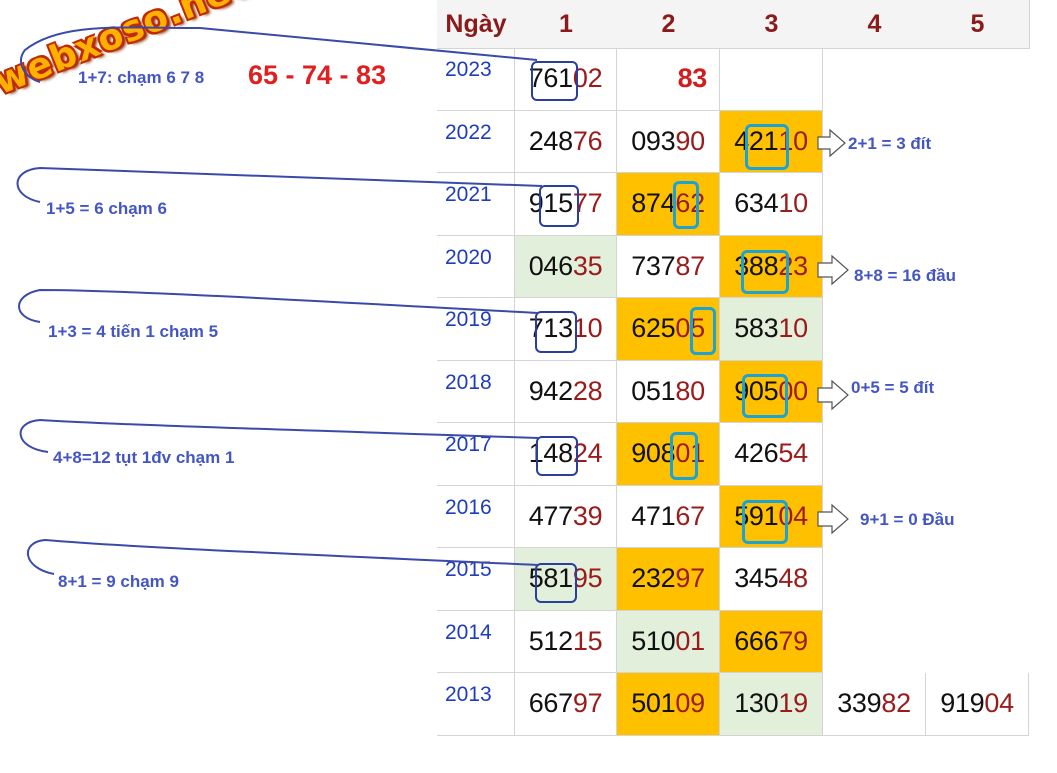  I want to click on number-tail: 62, so click(690, 203).